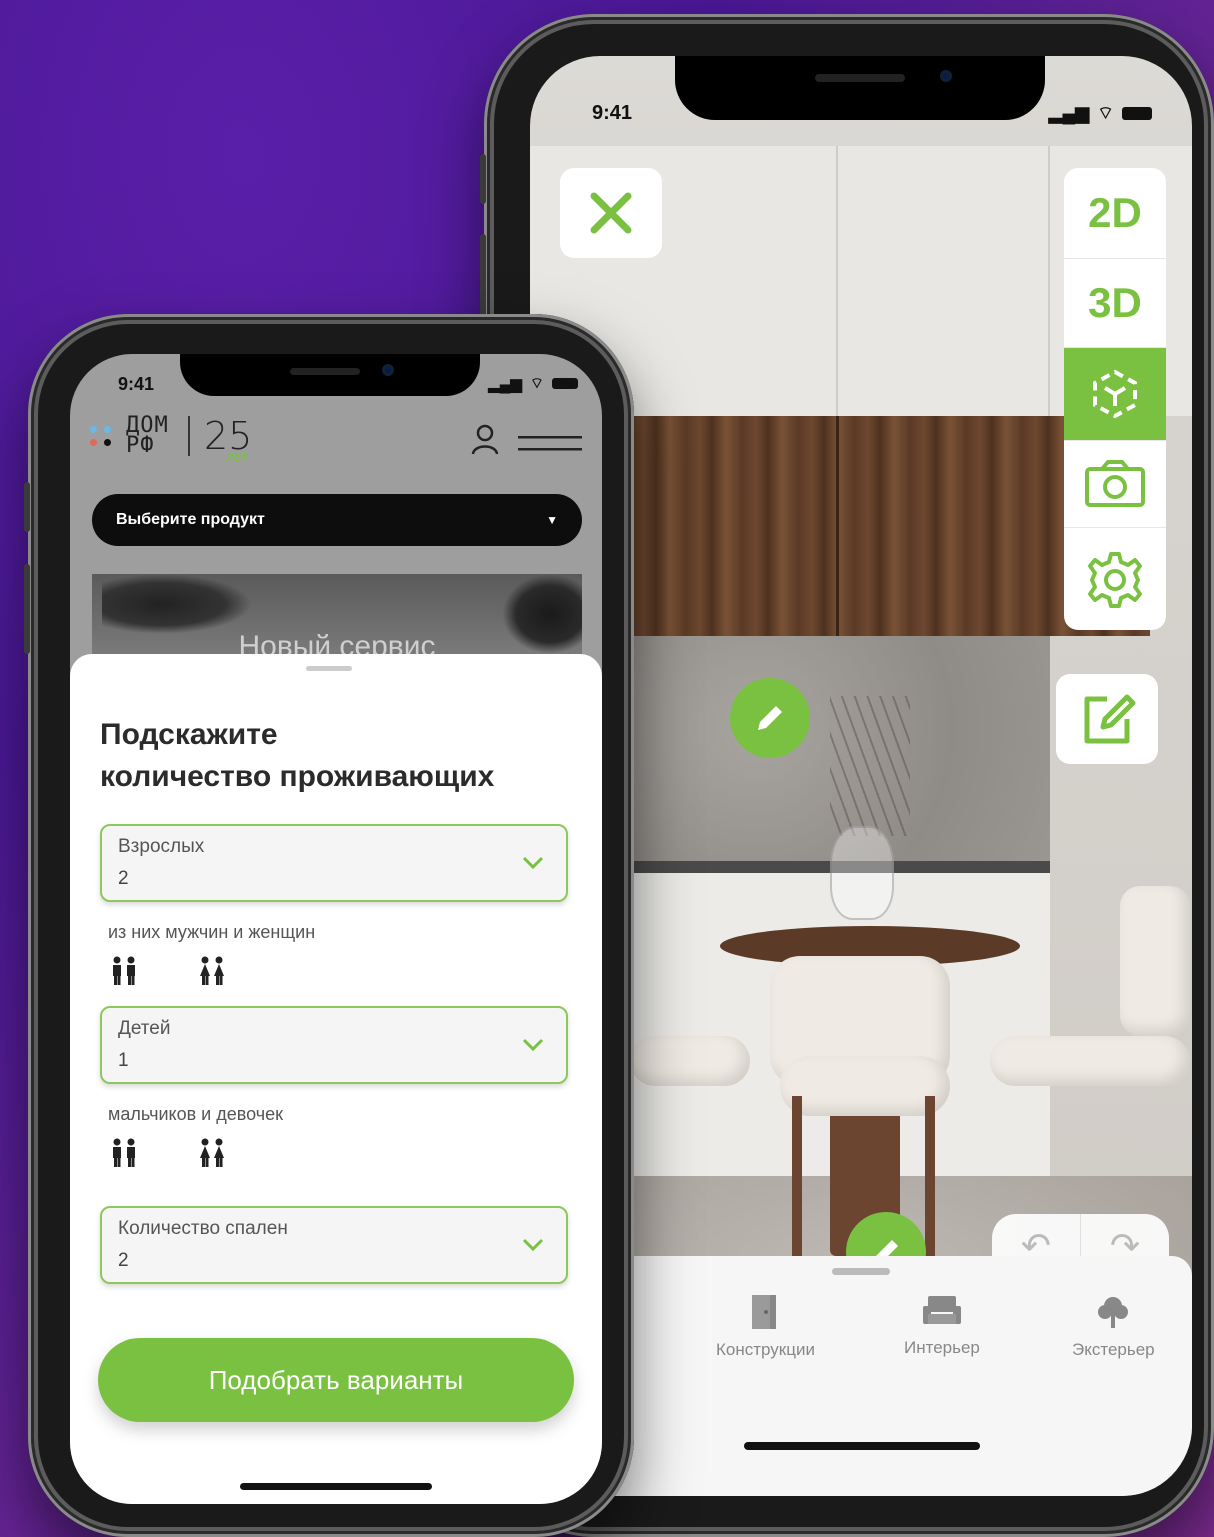 Image resolution: width=1214 pixels, height=1537 pixels. I want to click on user-icon, so click(485, 439).